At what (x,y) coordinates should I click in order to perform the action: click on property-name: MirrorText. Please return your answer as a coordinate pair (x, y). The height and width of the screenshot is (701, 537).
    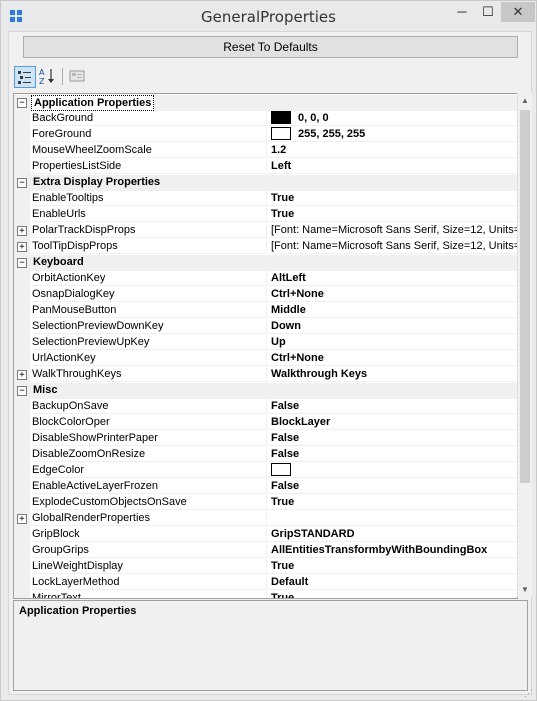
    Looking at the image, I should click on (148, 594).